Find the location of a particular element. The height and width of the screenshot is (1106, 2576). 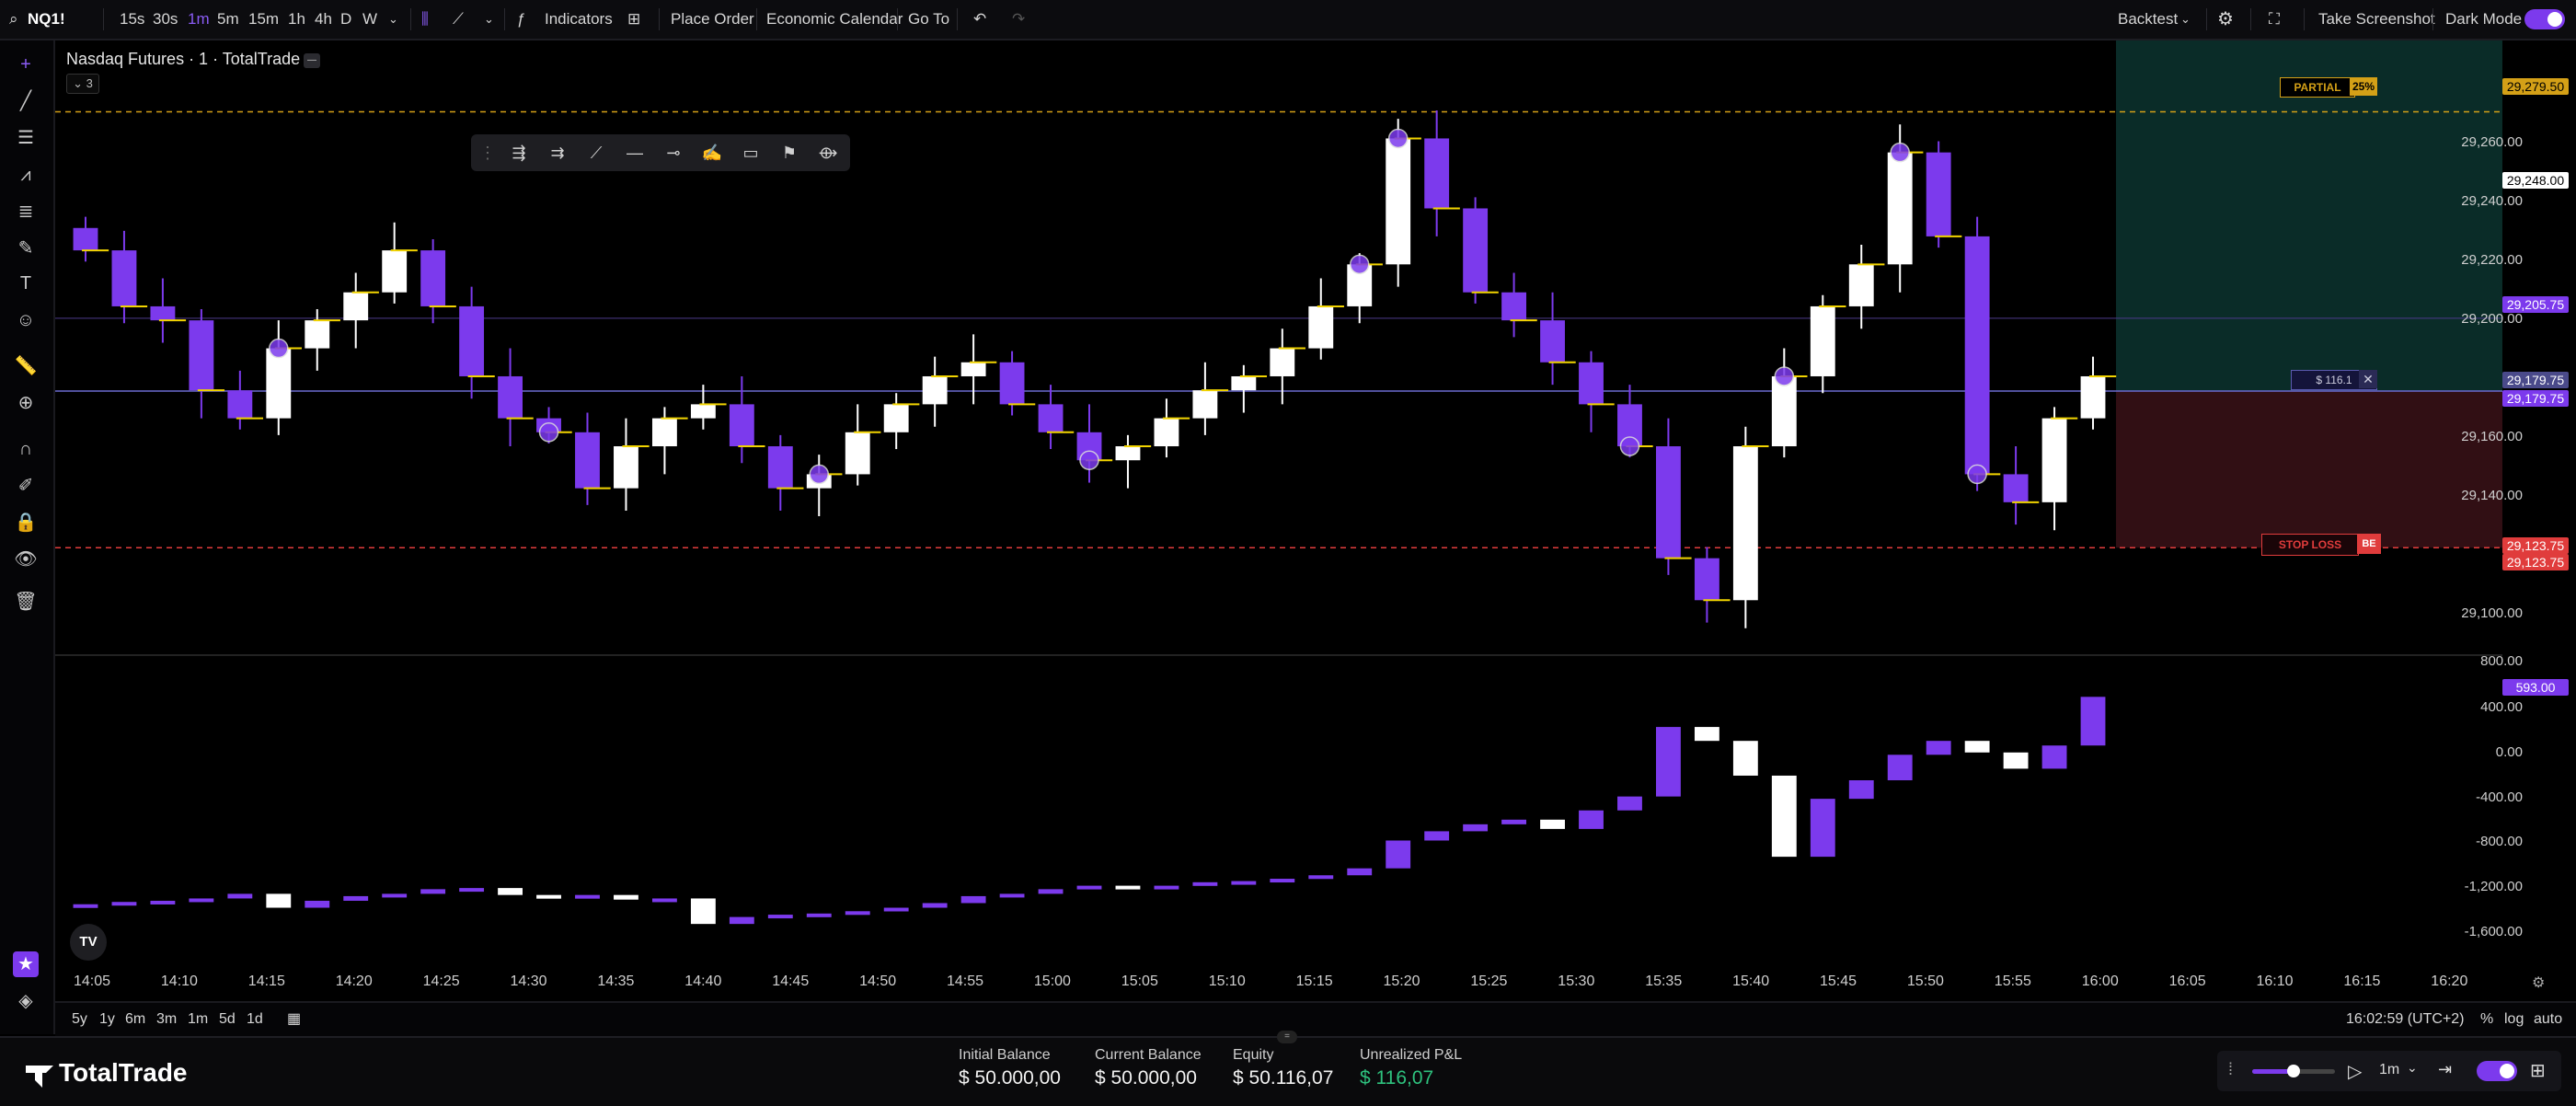

timeframe-w: W is located at coordinates (369, 19).